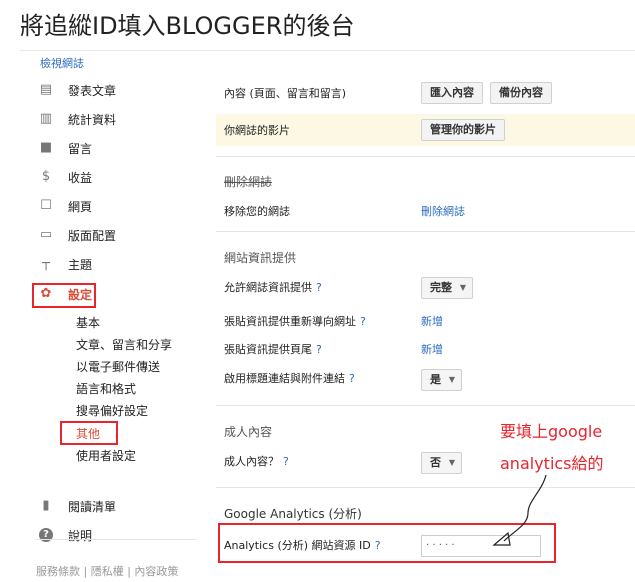 This screenshot has height=582, width=635. What do you see at coordinates (80, 536) in the screenshot?
I see `sidebar-item-label: 說明` at bounding box center [80, 536].